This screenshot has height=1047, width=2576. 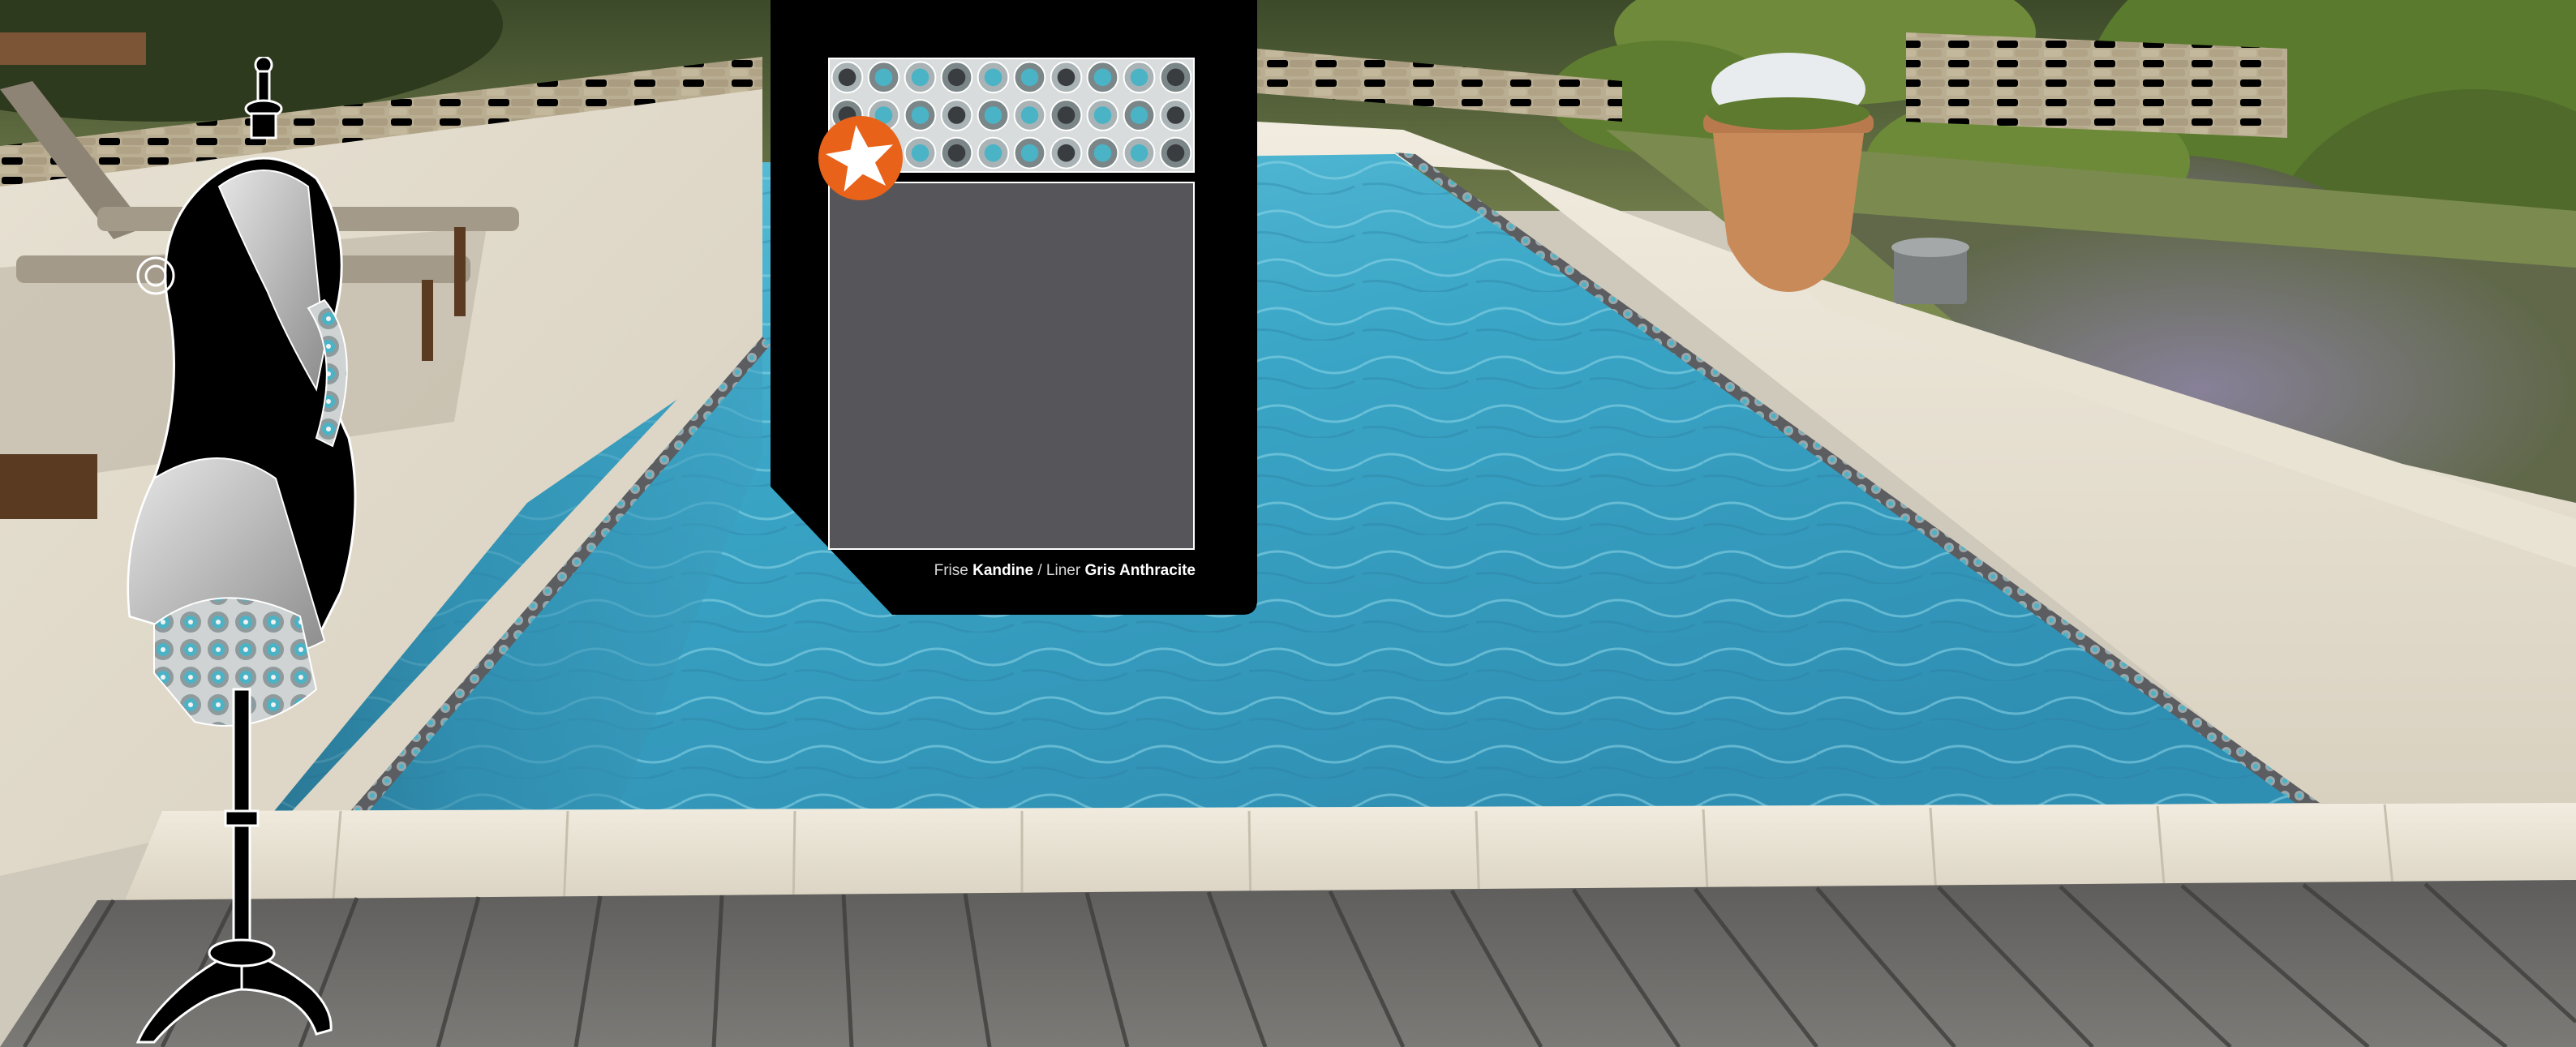 I want to click on product-caption: Frise Kandine / Liner Gris Anthracite, so click(x=1037, y=571).